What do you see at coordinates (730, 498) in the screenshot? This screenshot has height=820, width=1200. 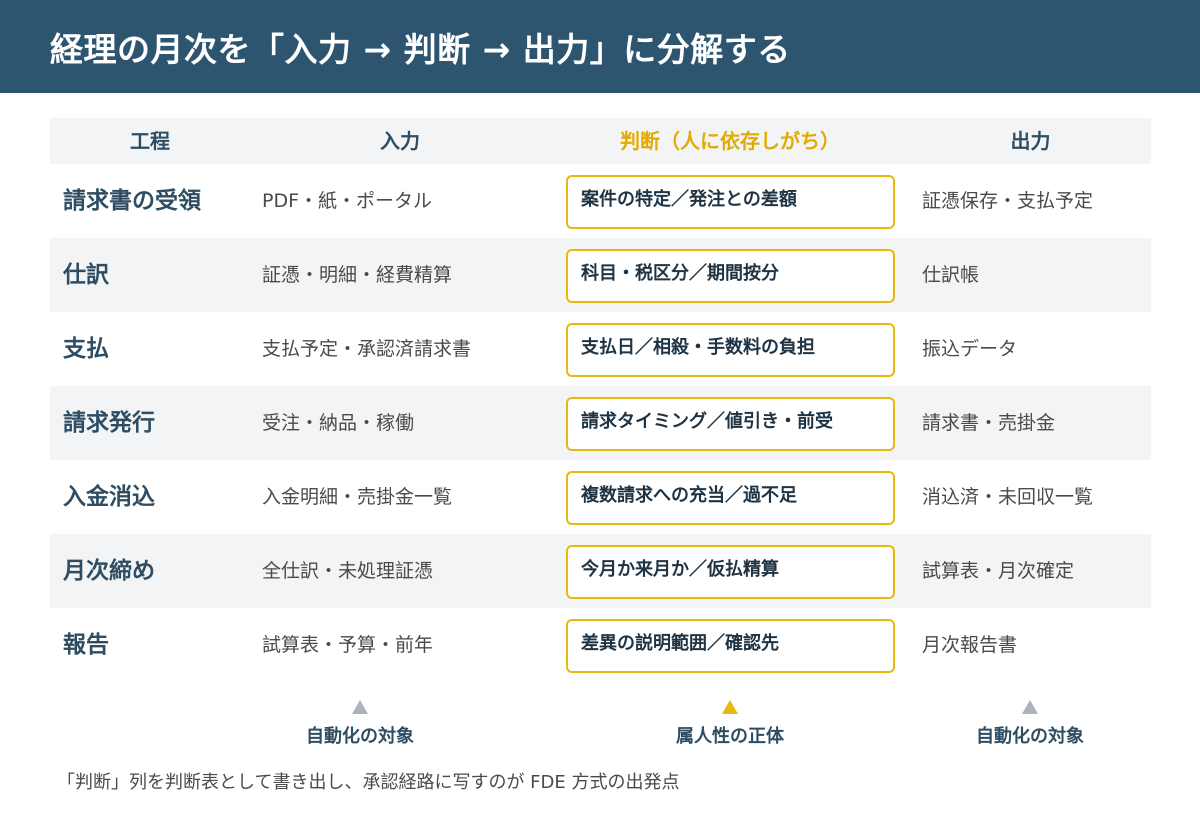 I see `row-judgment-box: 複数請求への充当／過不足` at bounding box center [730, 498].